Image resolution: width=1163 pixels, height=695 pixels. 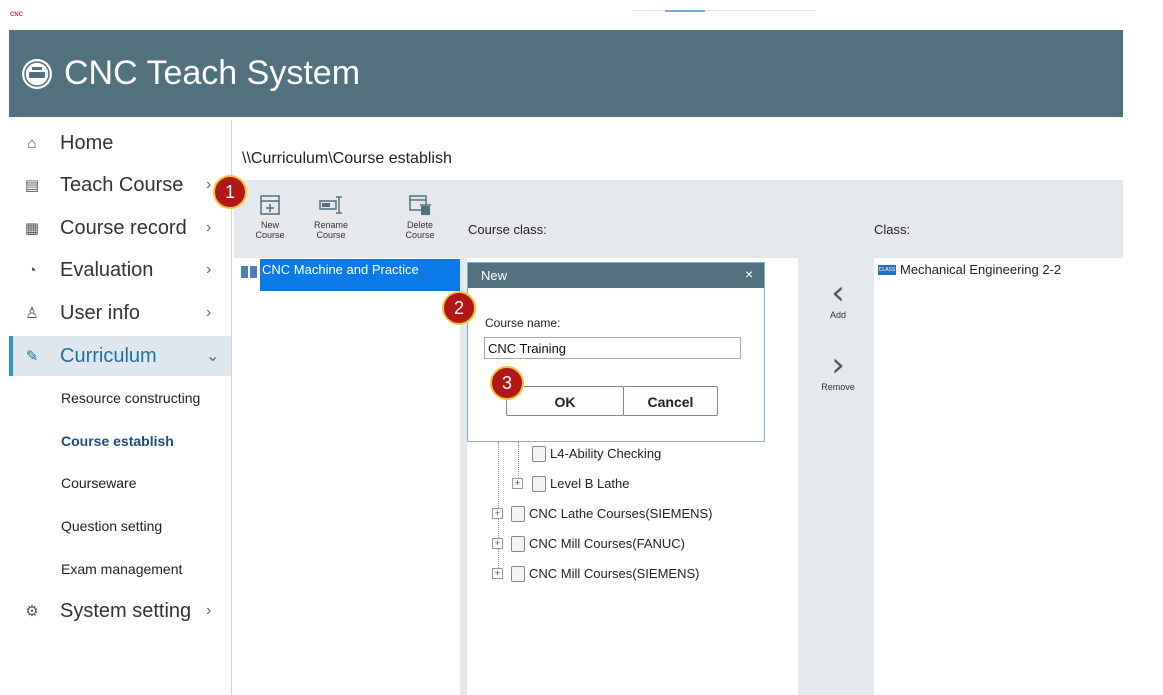 I want to click on breadcrumb: \\Curriculum\Course establish, so click(x=347, y=158).